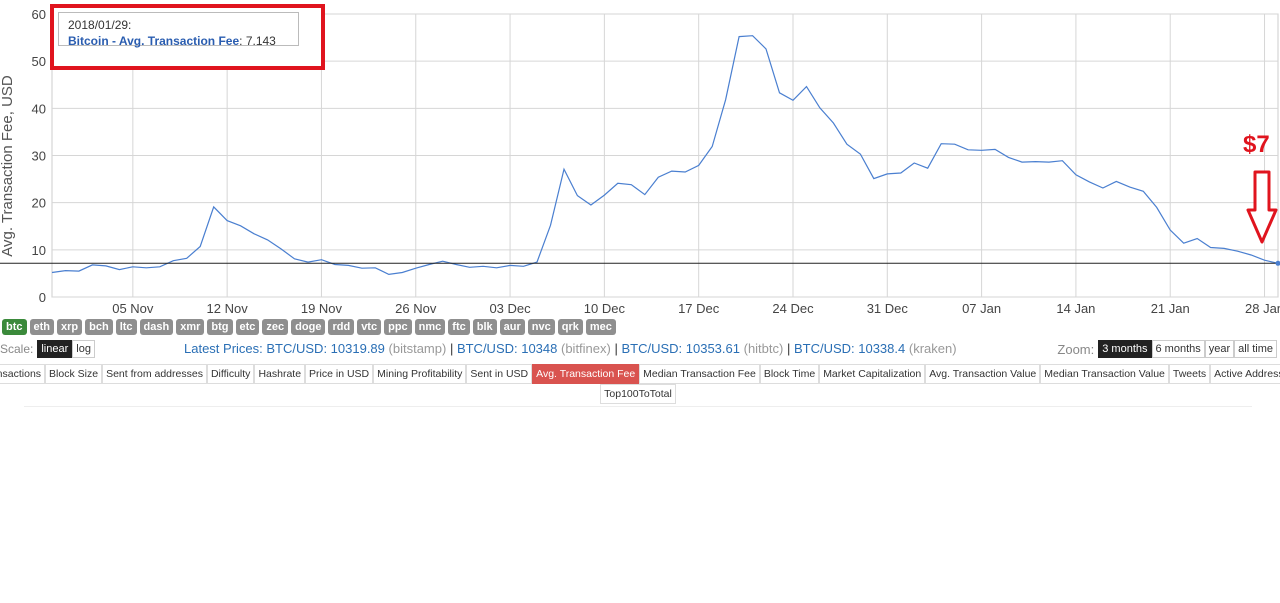 The height and width of the screenshot is (603, 1280). Describe the element at coordinates (156, 327) in the screenshot. I see `coin-button-dash: dash` at that location.